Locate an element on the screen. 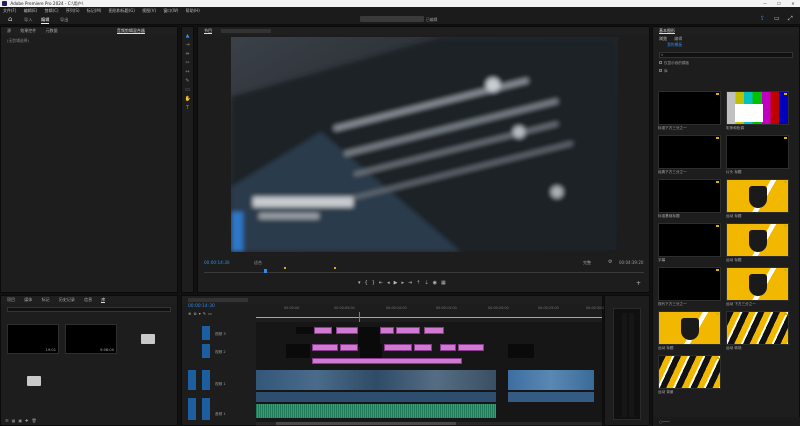 Image resolution: width=800 pixels, height=426 pixels. menu-marker: 标记(M) is located at coordinates (94, 10).